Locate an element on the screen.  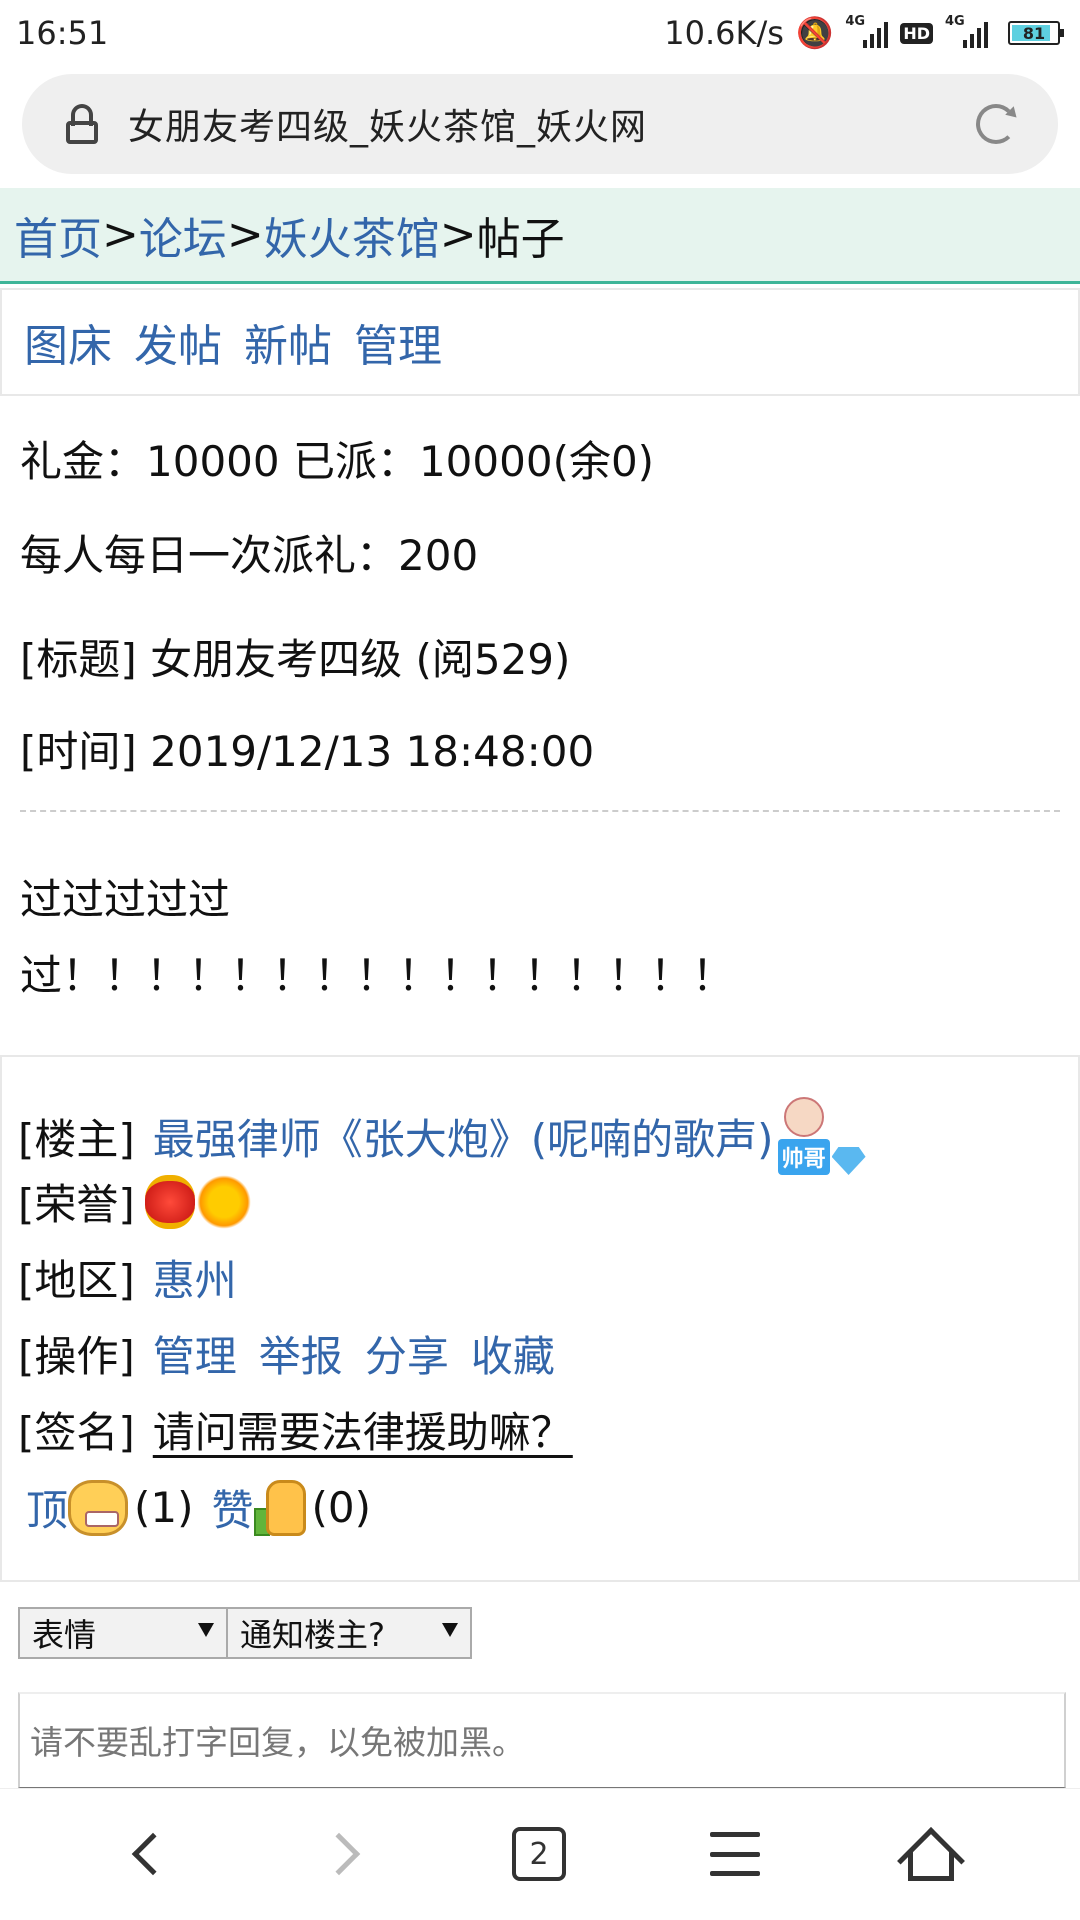
breadcrumb-teahouse: 妖火茶馆 is located at coordinates (352, 235).